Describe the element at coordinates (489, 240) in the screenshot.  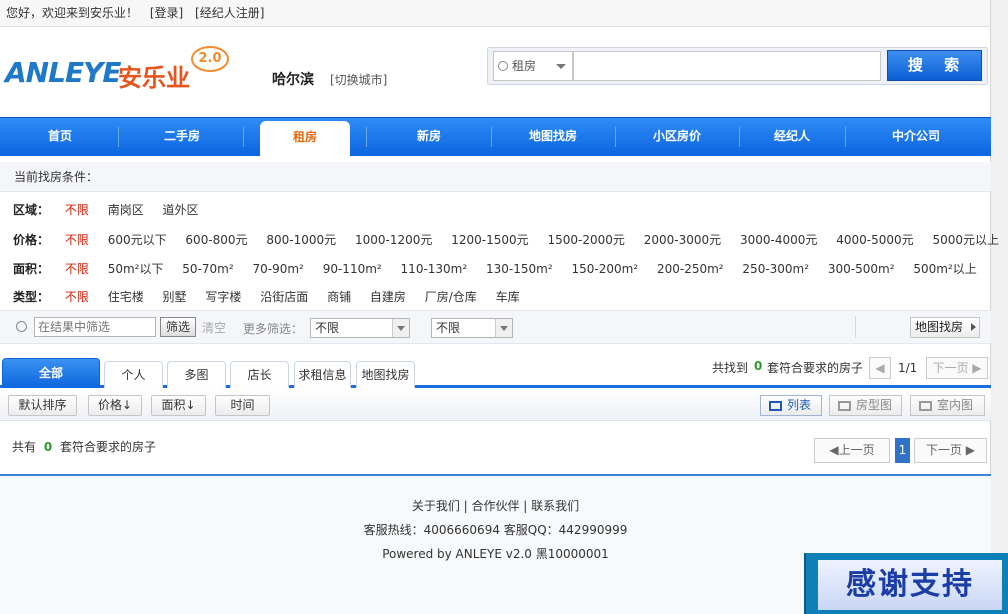
I see `filter-option: 1200-1500元` at that location.